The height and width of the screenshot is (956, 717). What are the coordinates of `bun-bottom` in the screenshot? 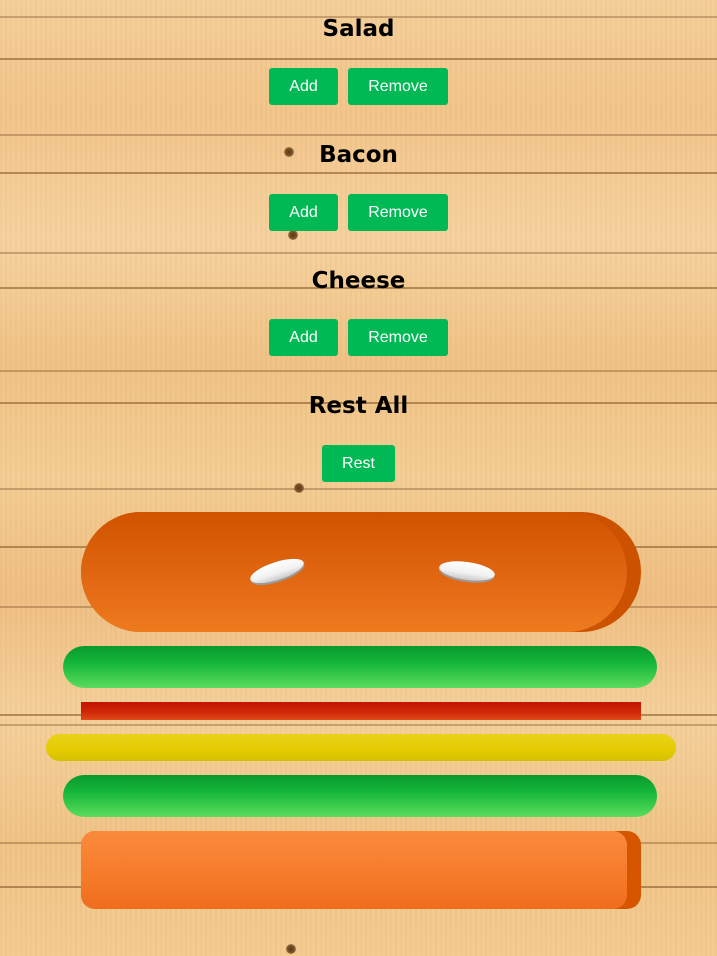 It's located at (354, 870).